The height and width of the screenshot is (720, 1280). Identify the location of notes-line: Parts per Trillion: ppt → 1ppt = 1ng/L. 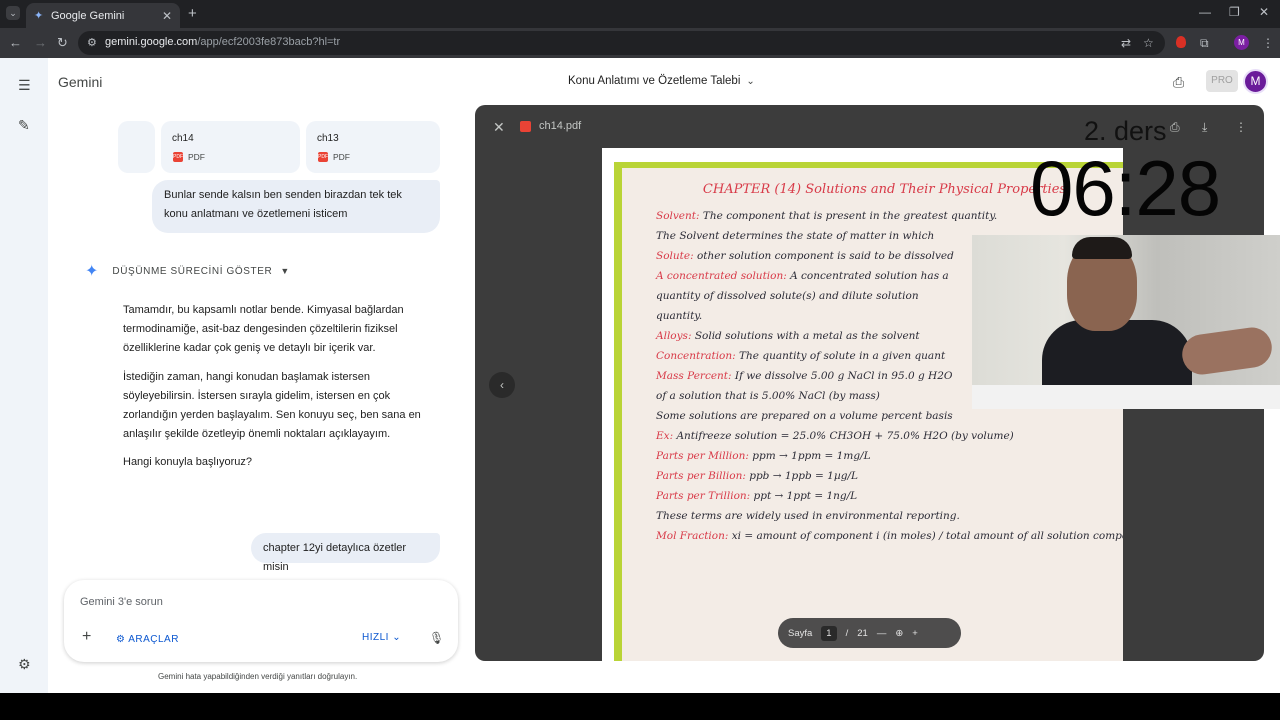
(757, 496).